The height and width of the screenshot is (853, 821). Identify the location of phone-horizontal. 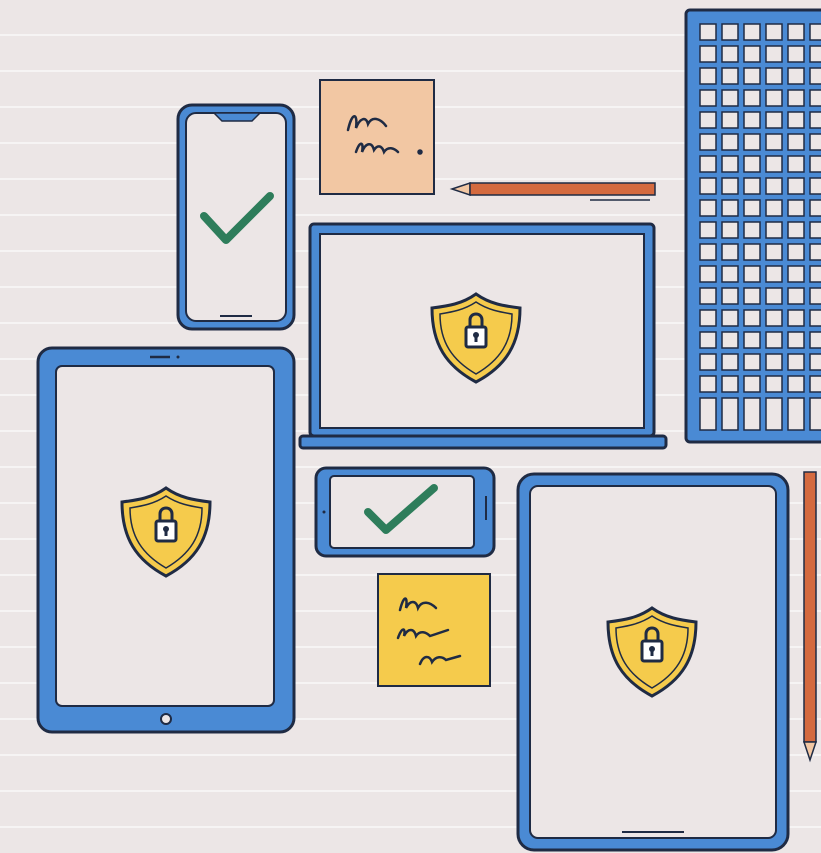
(405, 512).